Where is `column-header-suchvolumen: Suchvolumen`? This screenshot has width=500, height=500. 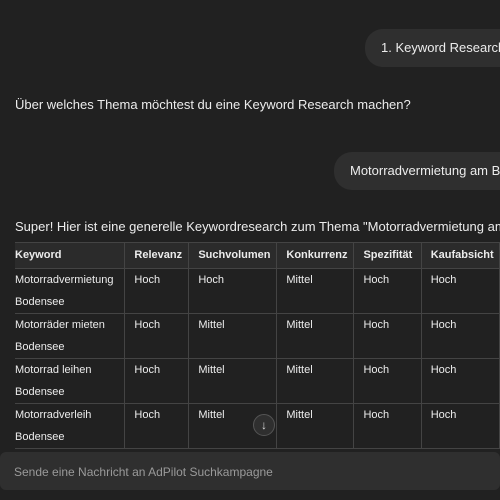
column-header-suchvolumen: Suchvolumen is located at coordinates (233, 255).